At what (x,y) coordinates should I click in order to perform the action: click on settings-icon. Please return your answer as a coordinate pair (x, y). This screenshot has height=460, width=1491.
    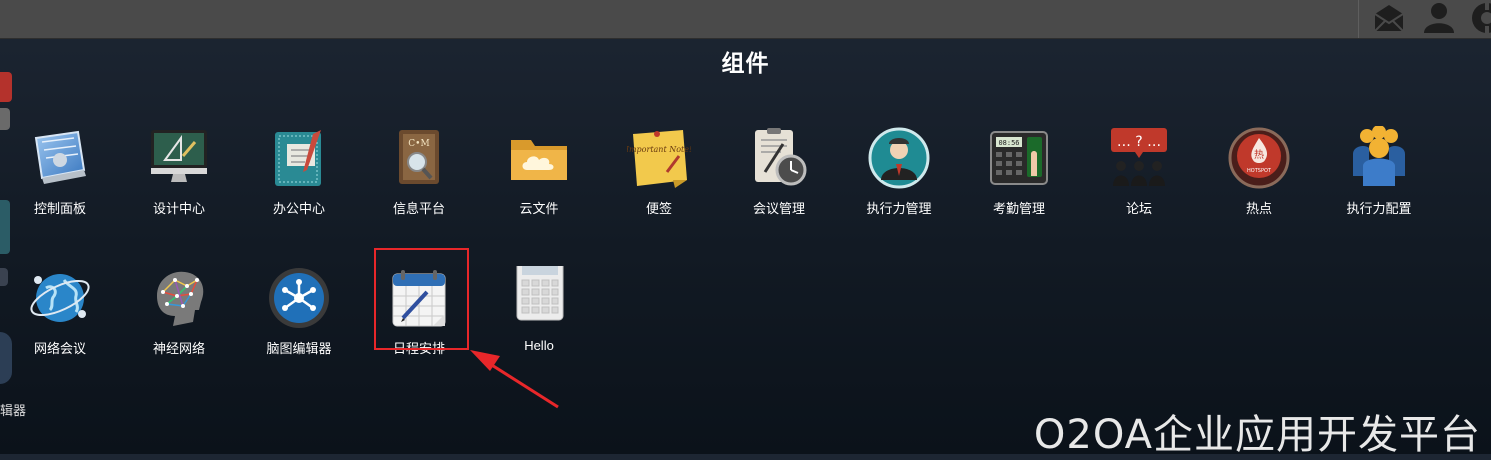
    Looking at the image, I should click on (1480, 18).